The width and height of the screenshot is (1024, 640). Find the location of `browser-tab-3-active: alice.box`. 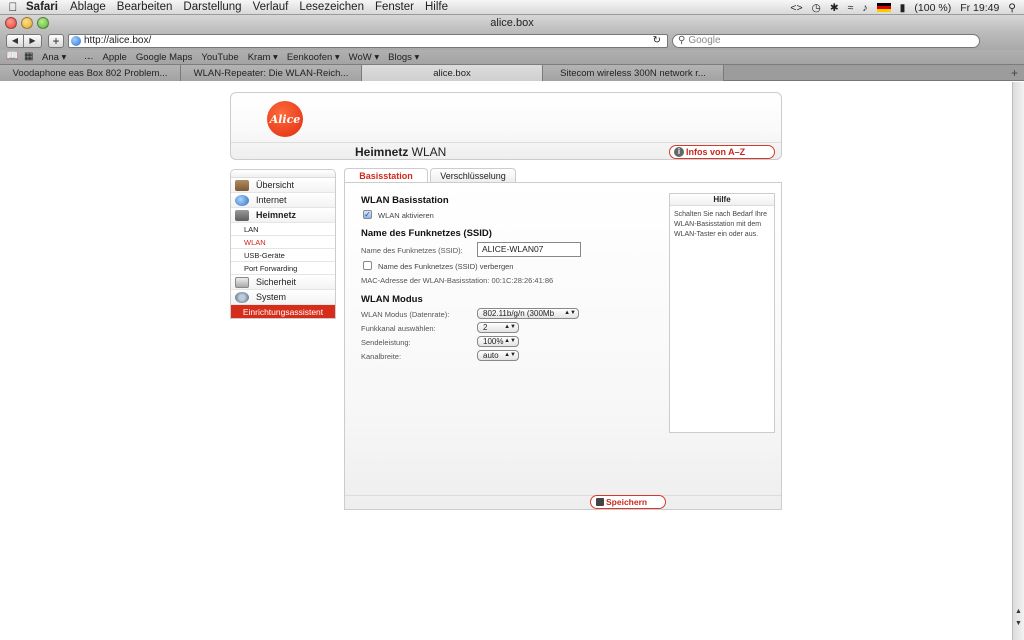

browser-tab-3-active: alice.box is located at coordinates (452, 73).